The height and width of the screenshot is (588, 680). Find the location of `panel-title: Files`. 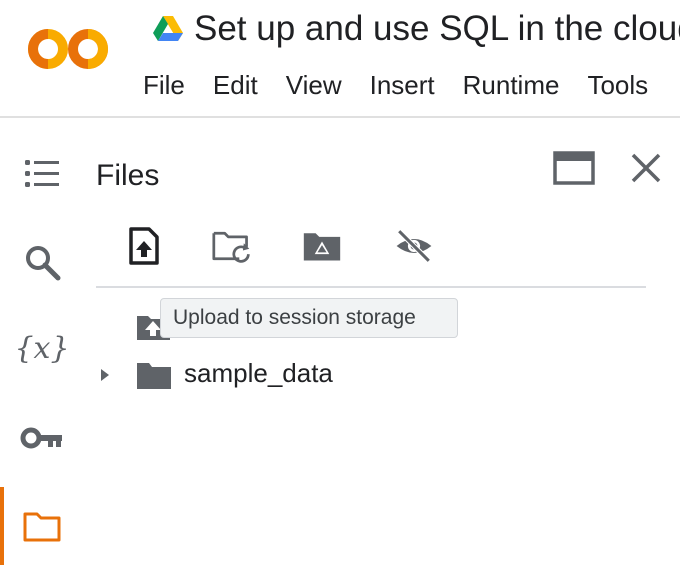

panel-title: Files is located at coordinates (128, 175).